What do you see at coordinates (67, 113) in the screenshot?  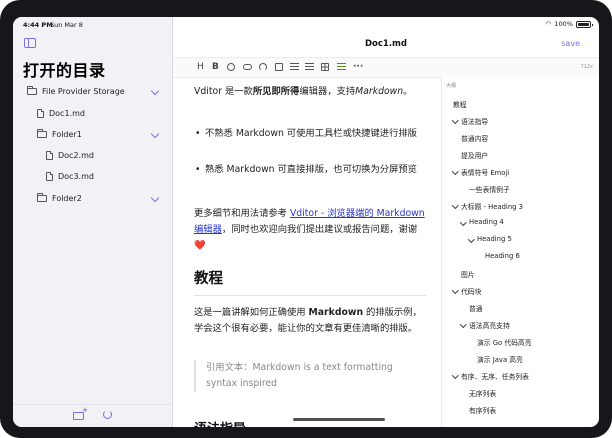 I see `tree-item-label: Doc1.md` at bounding box center [67, 113].